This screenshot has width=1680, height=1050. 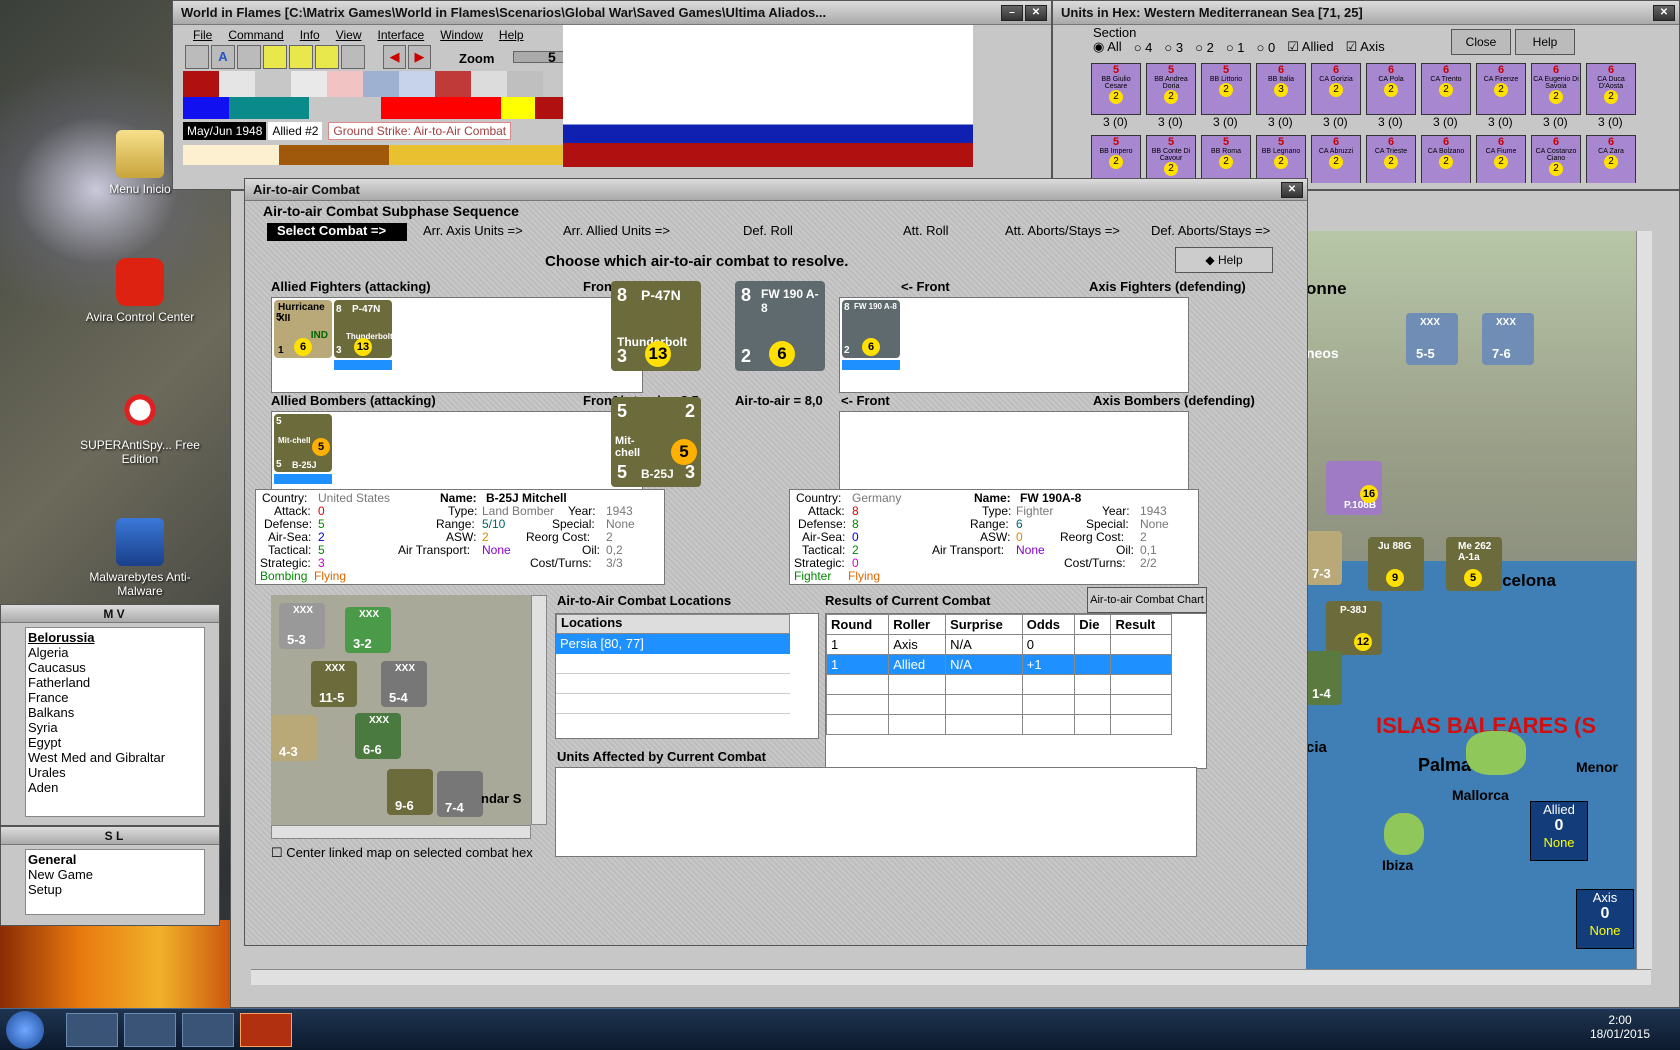 I want to click on menu-command: Command, so click(x=255, y=35).